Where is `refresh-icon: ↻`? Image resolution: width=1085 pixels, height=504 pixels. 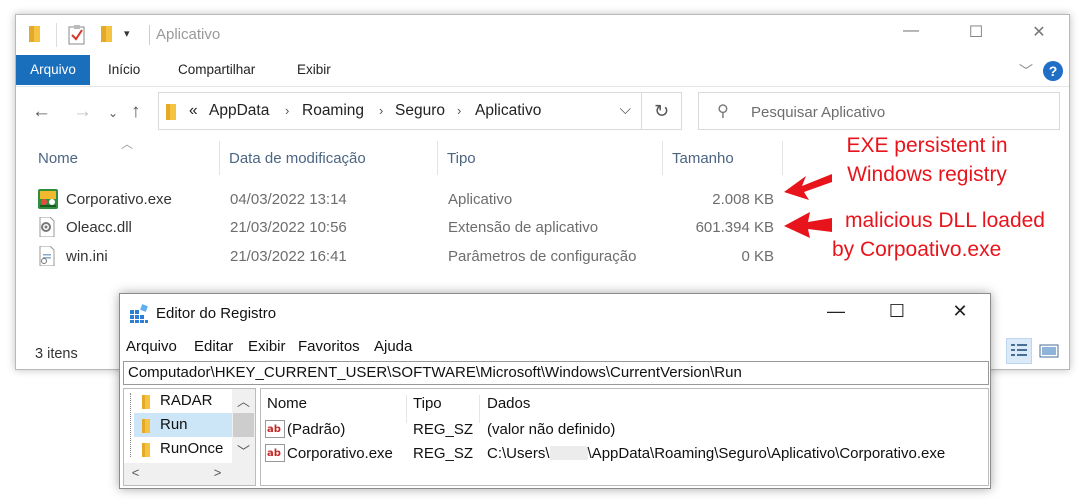
refresh-icon: ↻ is located at coordinates (661, 111).